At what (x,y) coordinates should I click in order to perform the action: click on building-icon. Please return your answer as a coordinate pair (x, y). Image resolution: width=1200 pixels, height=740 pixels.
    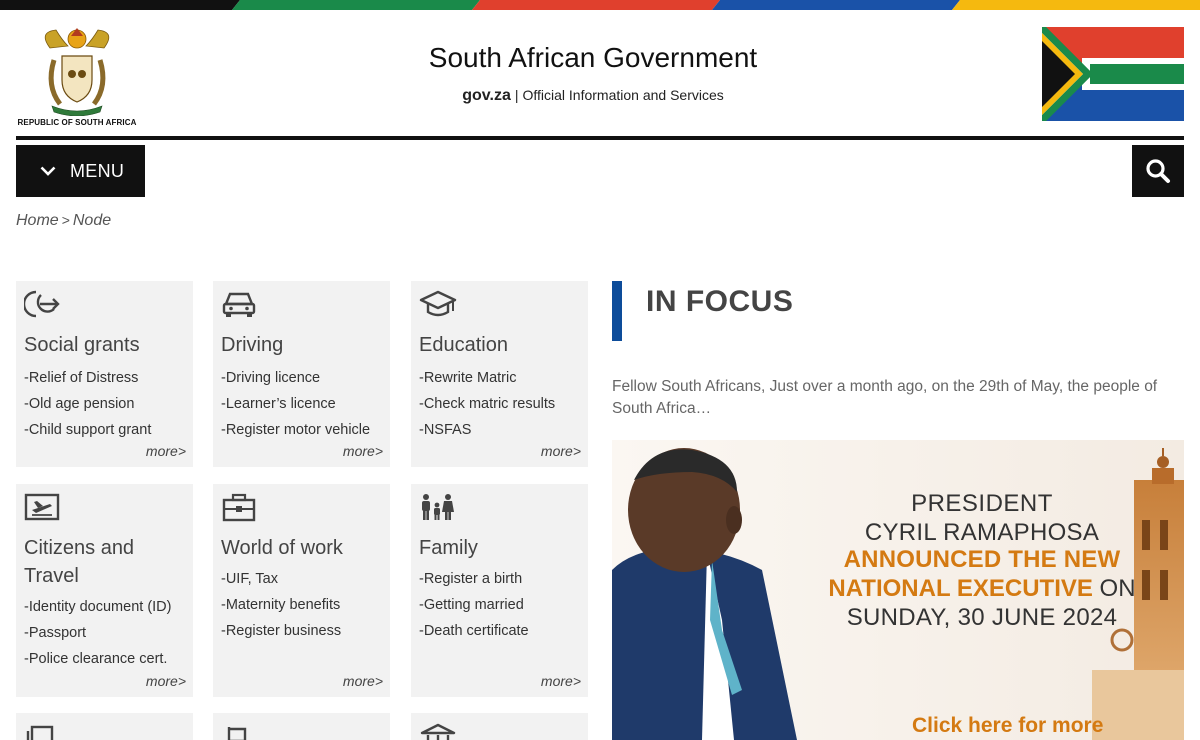
    Looking at the image, I should click on (438, 731).